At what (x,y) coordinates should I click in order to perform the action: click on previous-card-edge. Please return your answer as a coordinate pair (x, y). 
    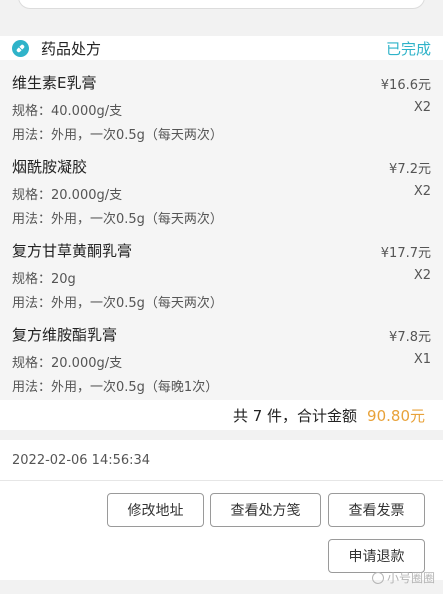
    Looking at the image, I should click on (221, 4).